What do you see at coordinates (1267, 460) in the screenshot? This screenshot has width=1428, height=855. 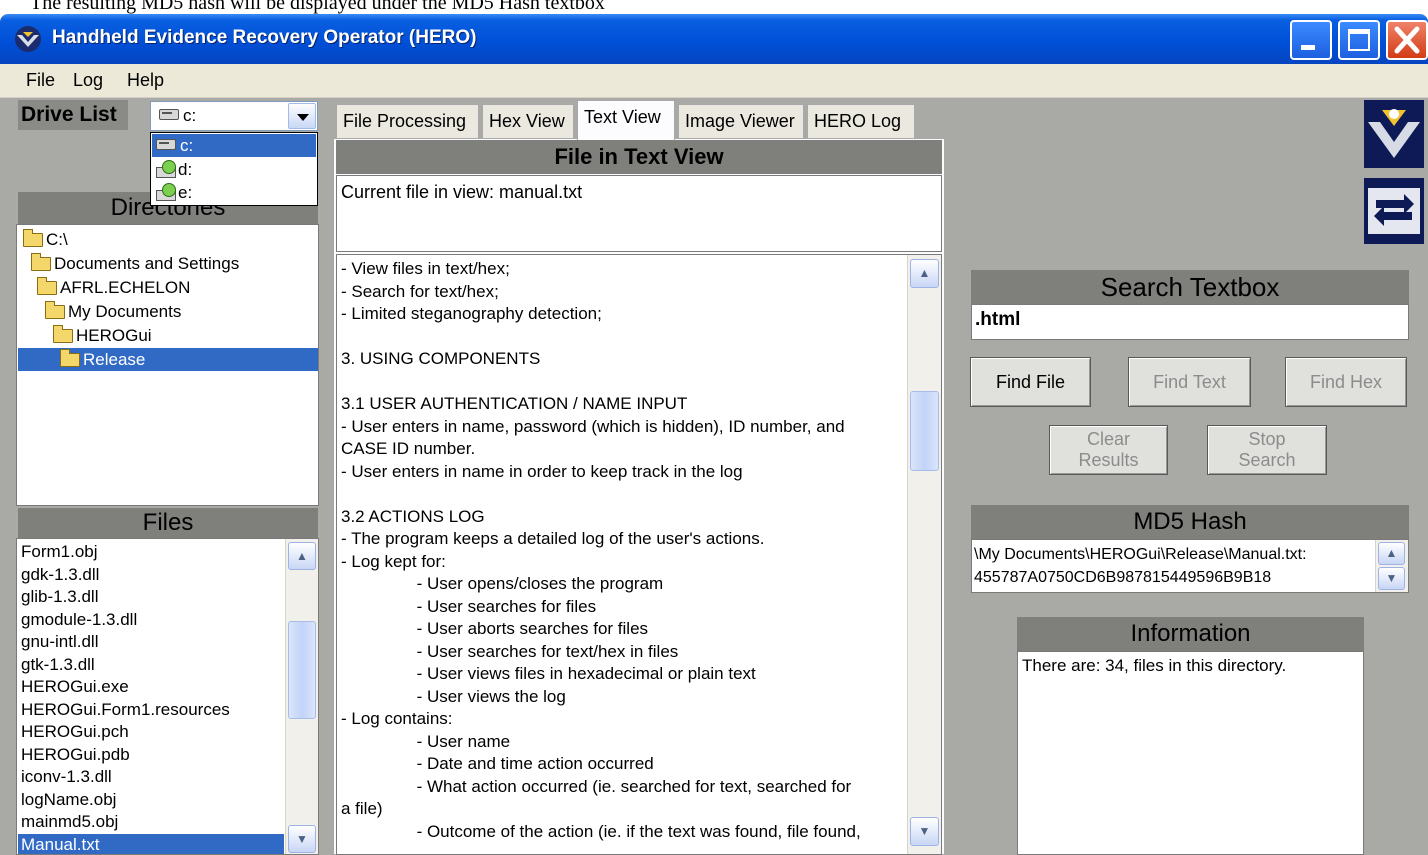 I see `stop-search-label-2: Search` at bounding box center [1267, 460].